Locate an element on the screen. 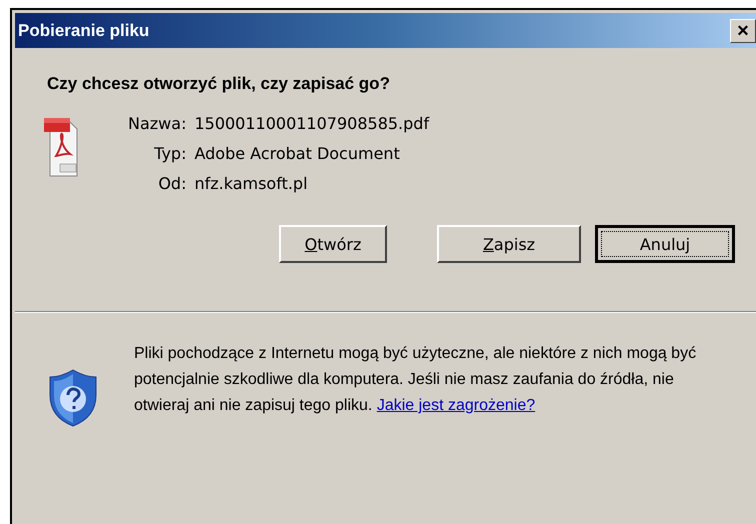  dialog-button: Otwórz is located at coordinates (333, 244).